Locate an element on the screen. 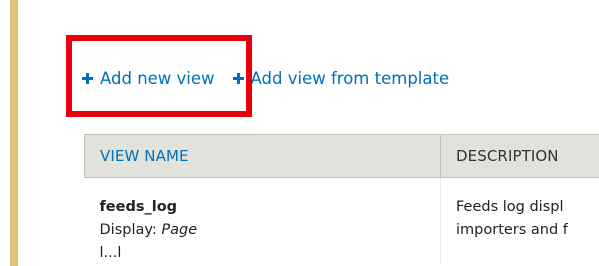 The width and height of the screenshot is (599, 266). view-display-info: Display: Page is located at coordinates (270, 230).